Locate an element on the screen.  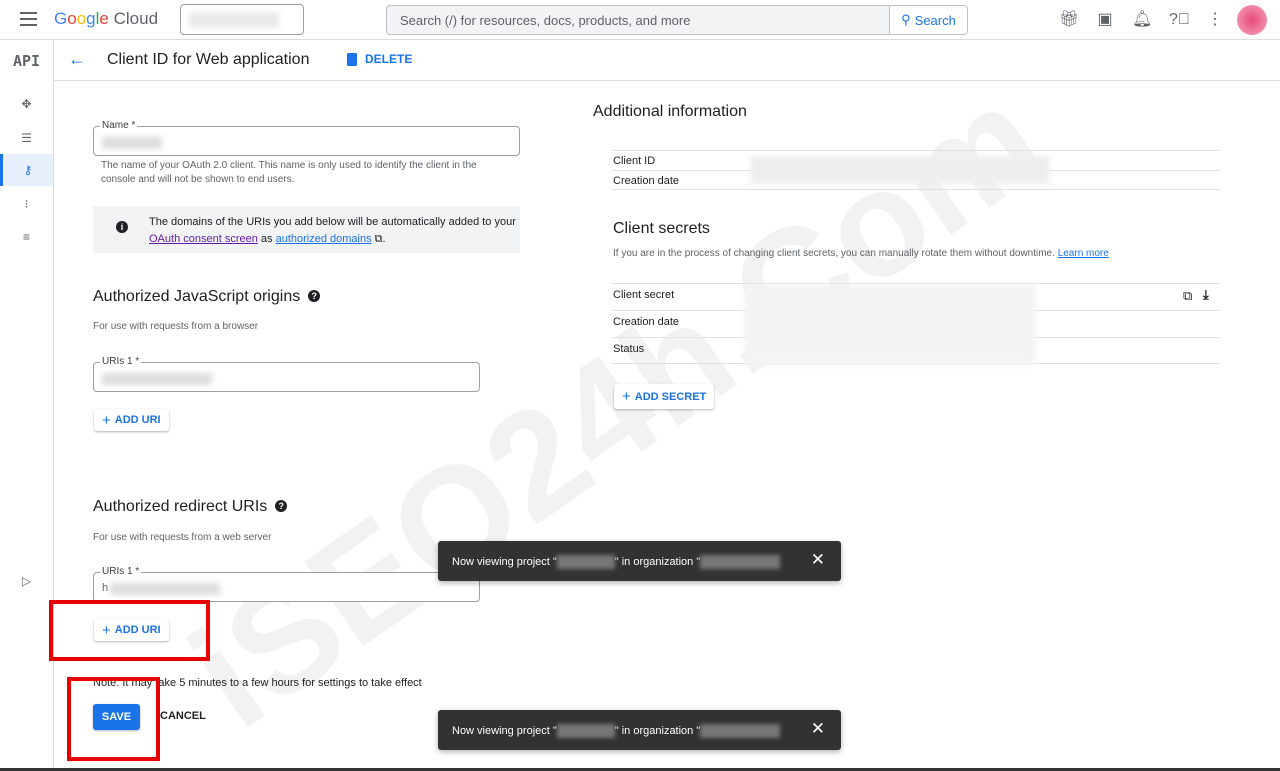
left-nav: API ✥ ☰ ⚷ ⁝ ≡ ▷ is located at coordinates (27, 405).